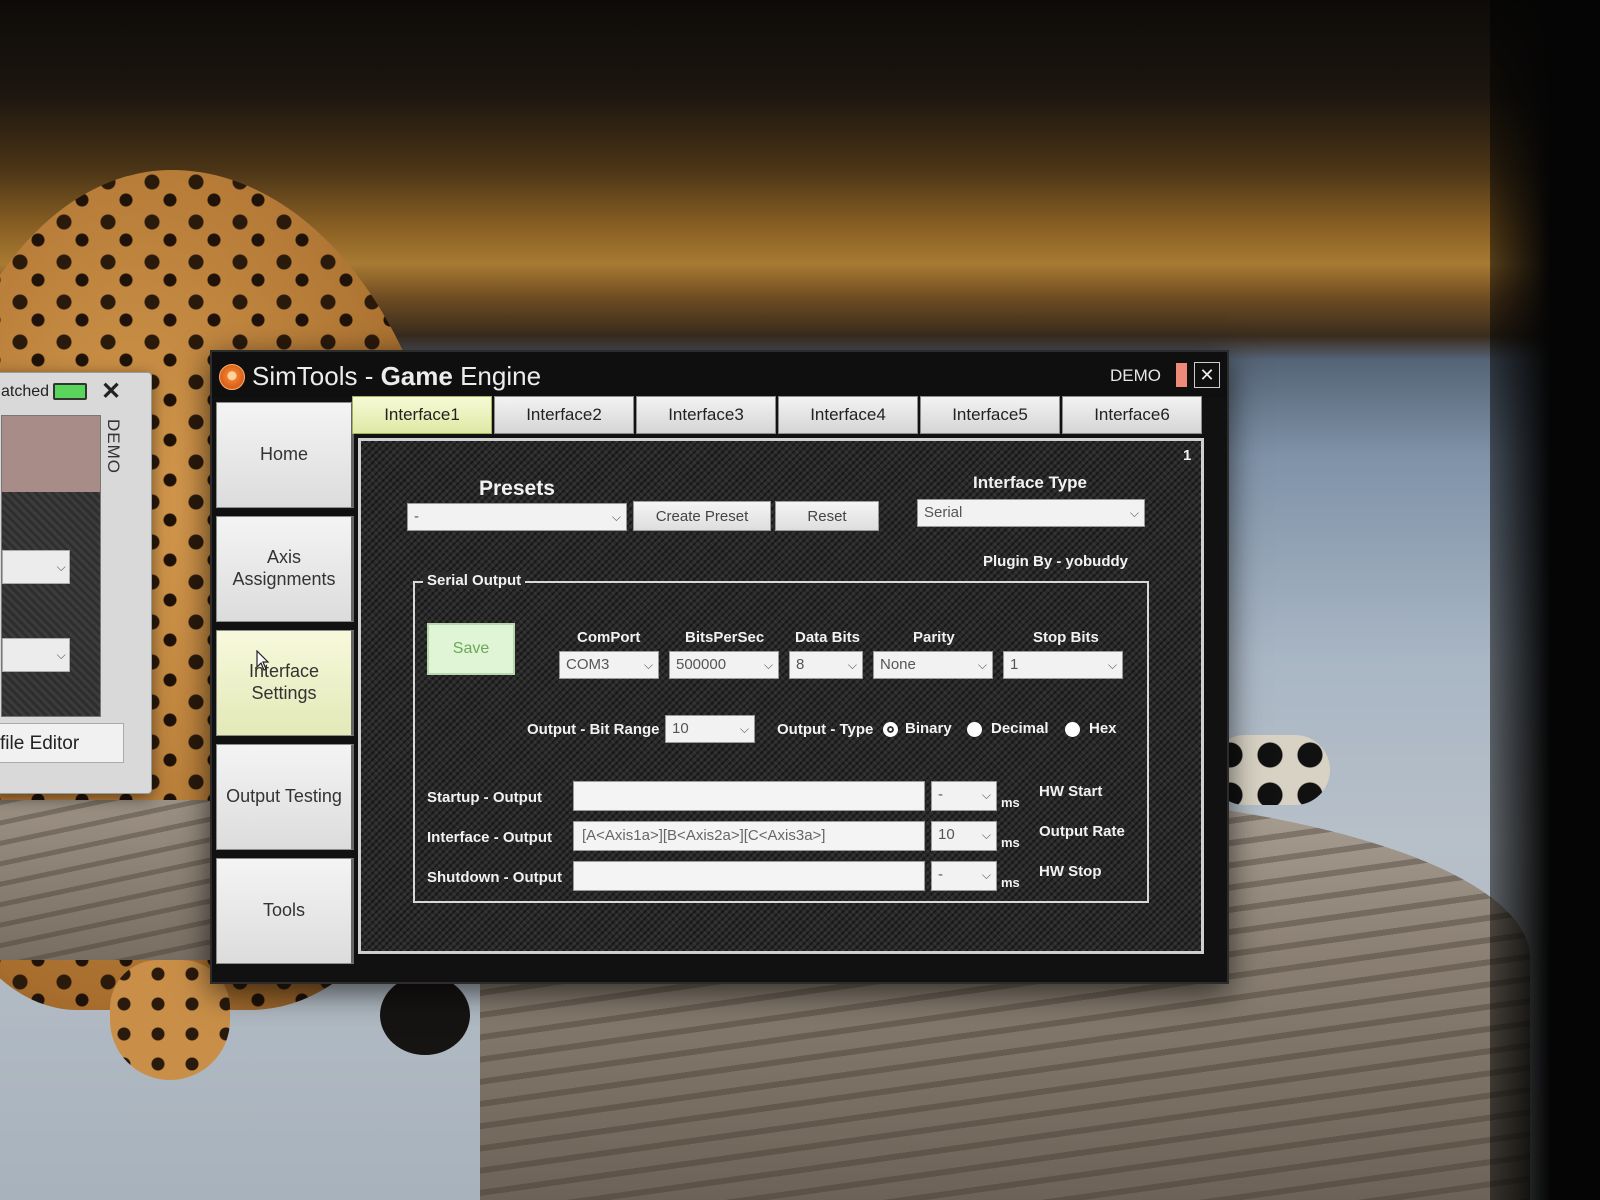  I want to click on bitspersec-dropdown: 500000 ⌵, so click(724, 665).